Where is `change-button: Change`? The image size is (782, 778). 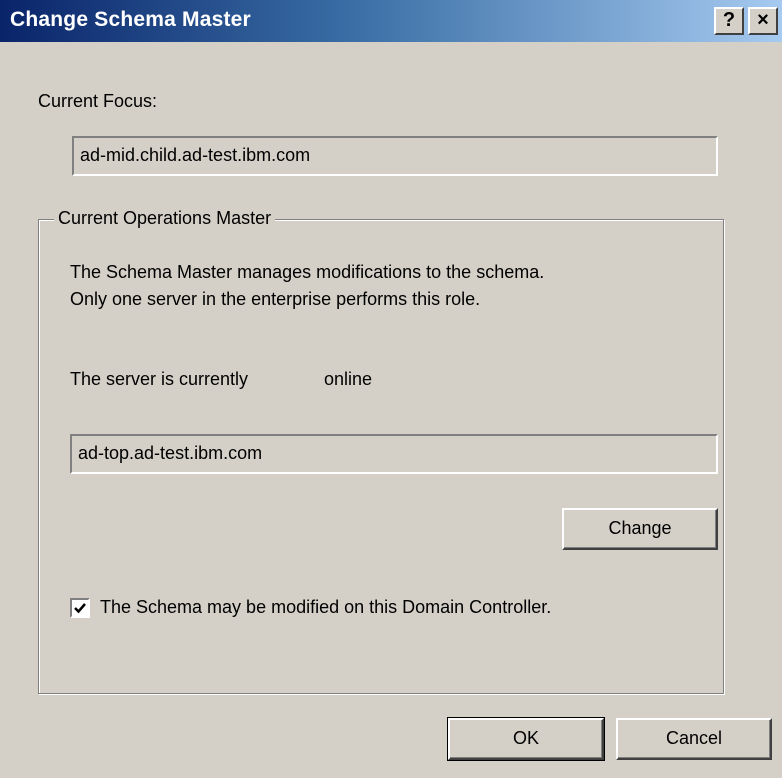
change-button: Change is located at coordinates (640, 529).